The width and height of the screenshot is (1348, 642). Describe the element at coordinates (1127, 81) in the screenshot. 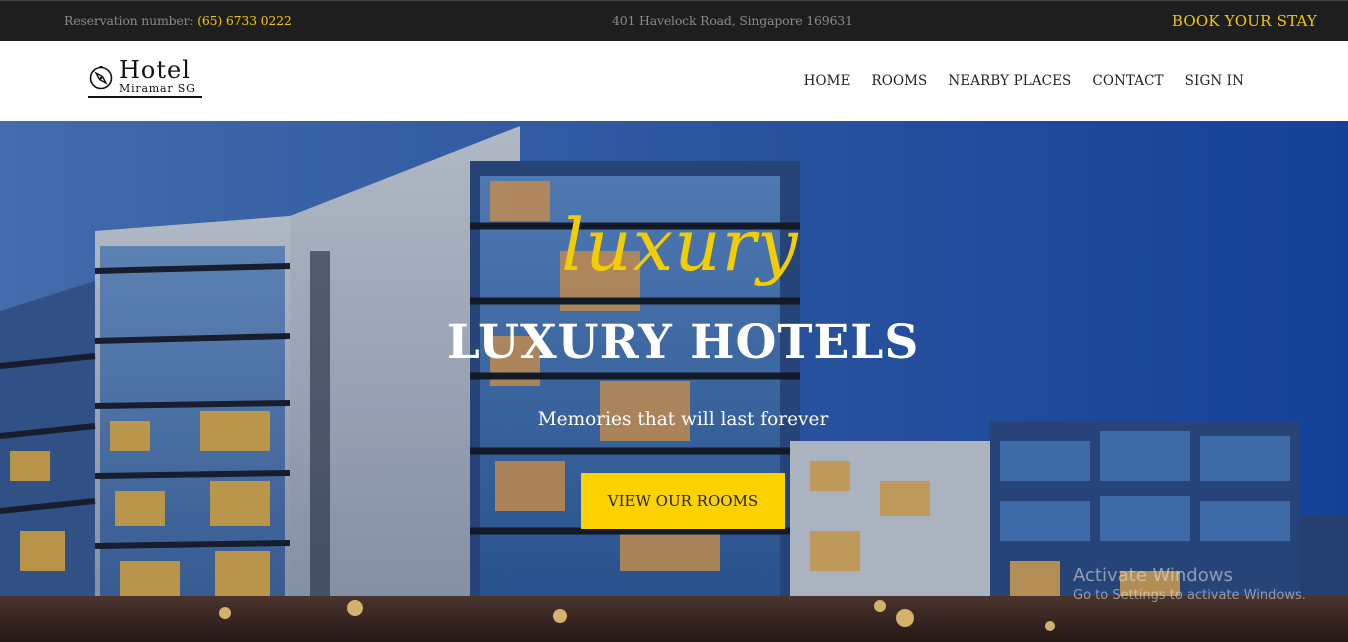

I see `nav-contact: CONTACT` at that location.